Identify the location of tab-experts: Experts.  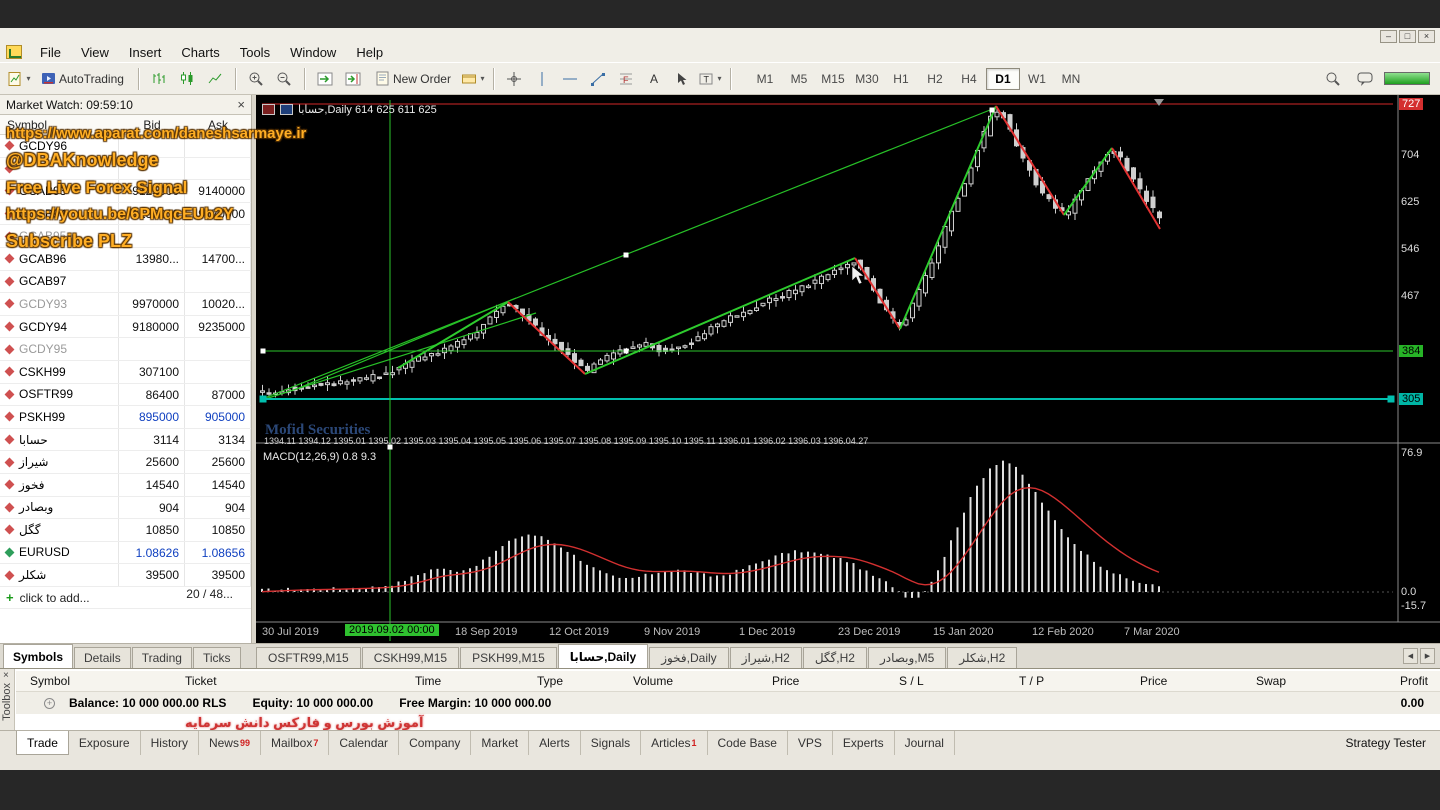
(864, 743).